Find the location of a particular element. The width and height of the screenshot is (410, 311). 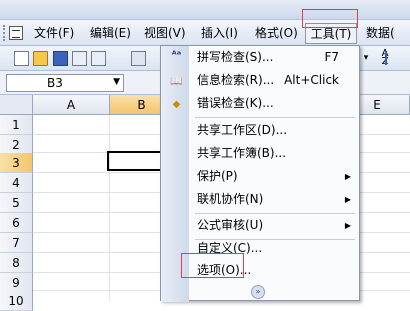

print-icon is located at coordinates (138, 58).